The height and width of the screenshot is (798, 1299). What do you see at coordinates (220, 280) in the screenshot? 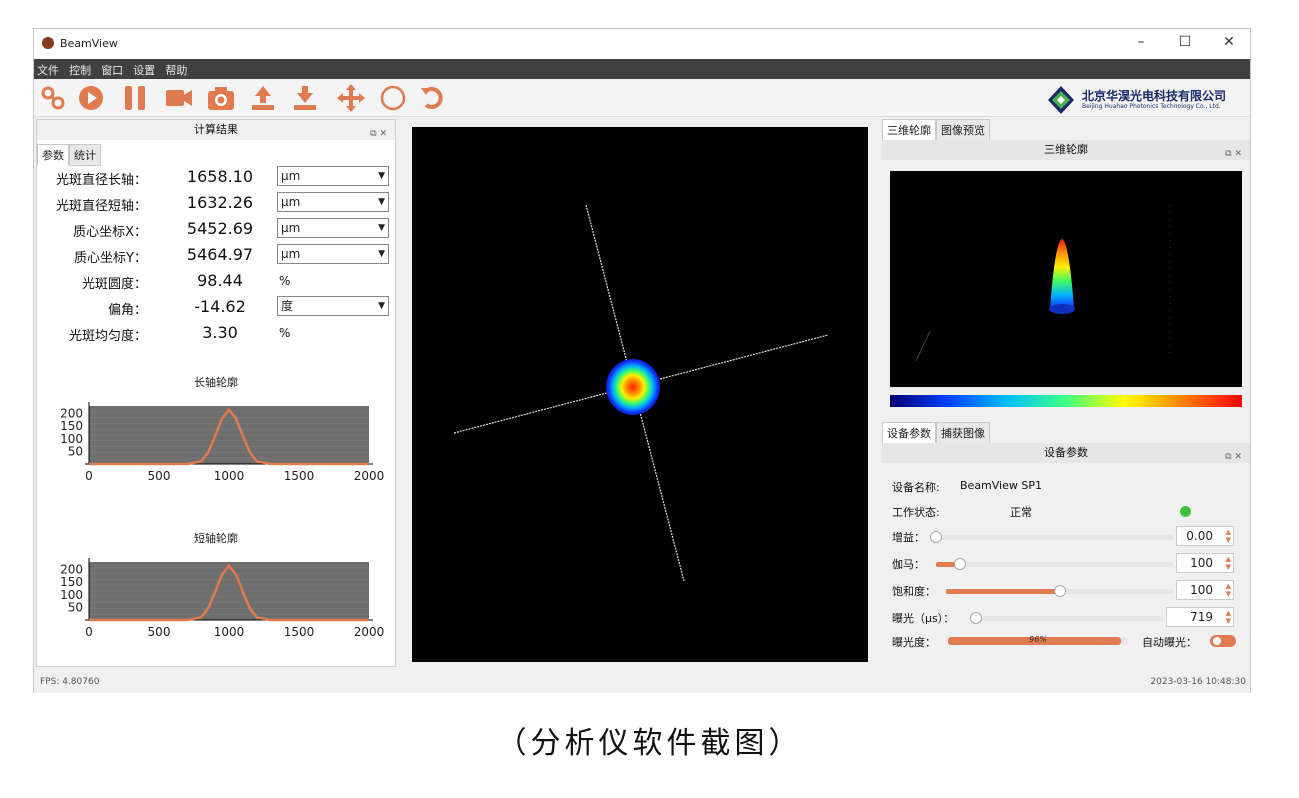
I see `param-value: 98.44` at bounding box center [220, 280].